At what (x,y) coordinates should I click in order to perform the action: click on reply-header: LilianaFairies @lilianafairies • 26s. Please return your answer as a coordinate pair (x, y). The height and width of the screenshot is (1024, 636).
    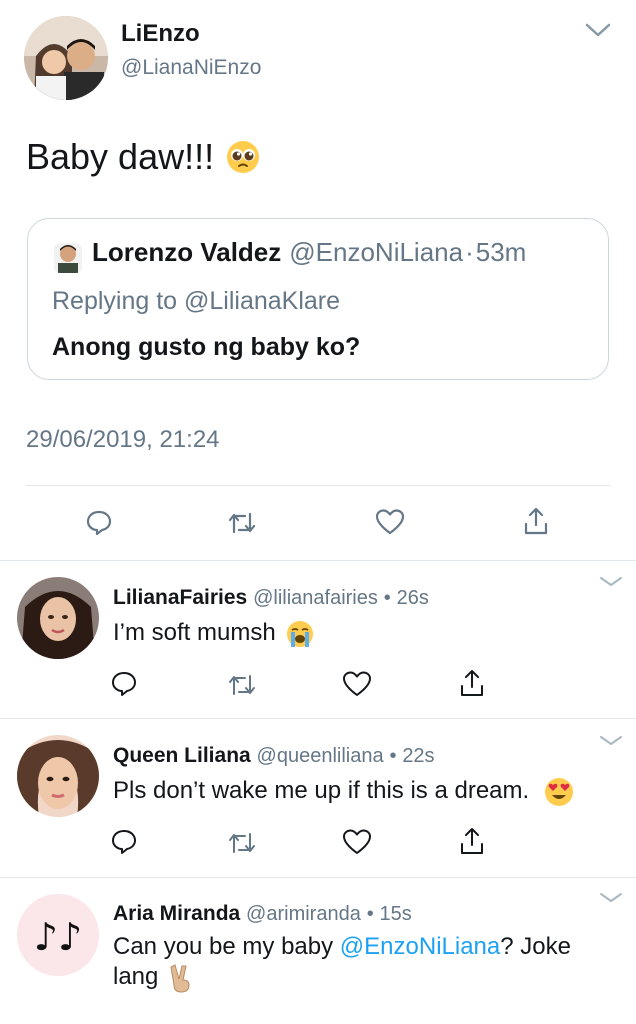
    Looking at the image, I should click on (271, 598).